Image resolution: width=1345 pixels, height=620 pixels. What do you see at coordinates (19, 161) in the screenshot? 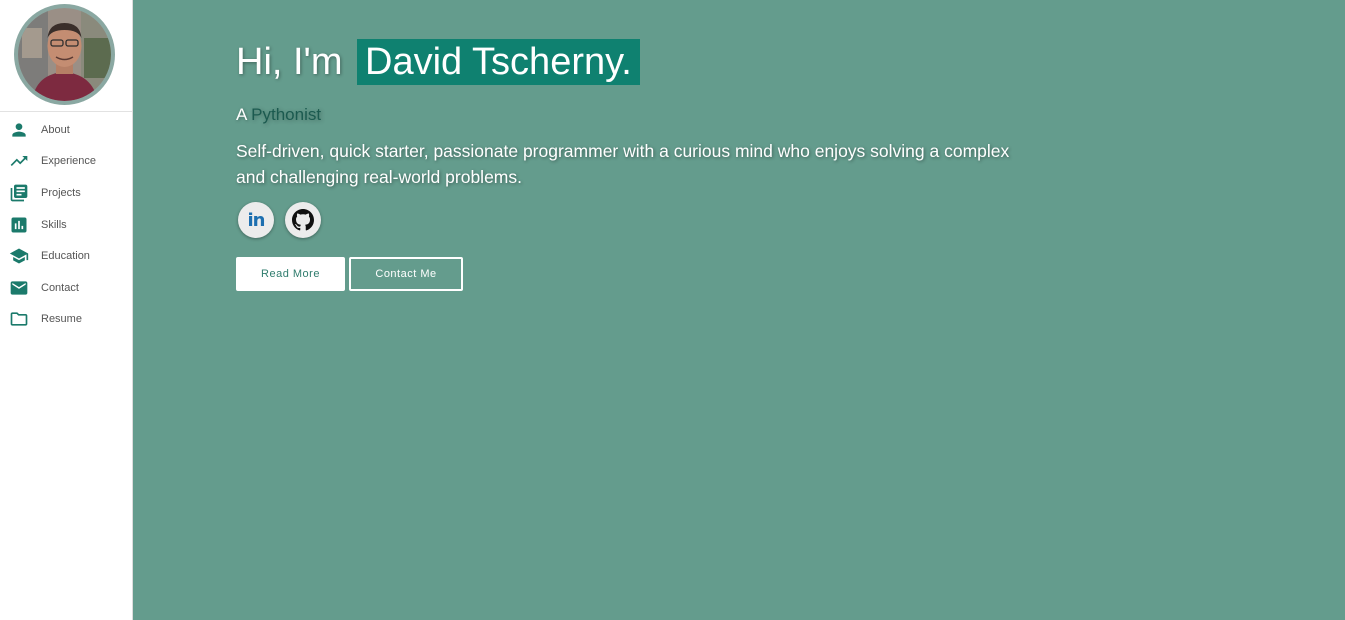
I see `trending-up-icon` at bounding box center [19, 161].